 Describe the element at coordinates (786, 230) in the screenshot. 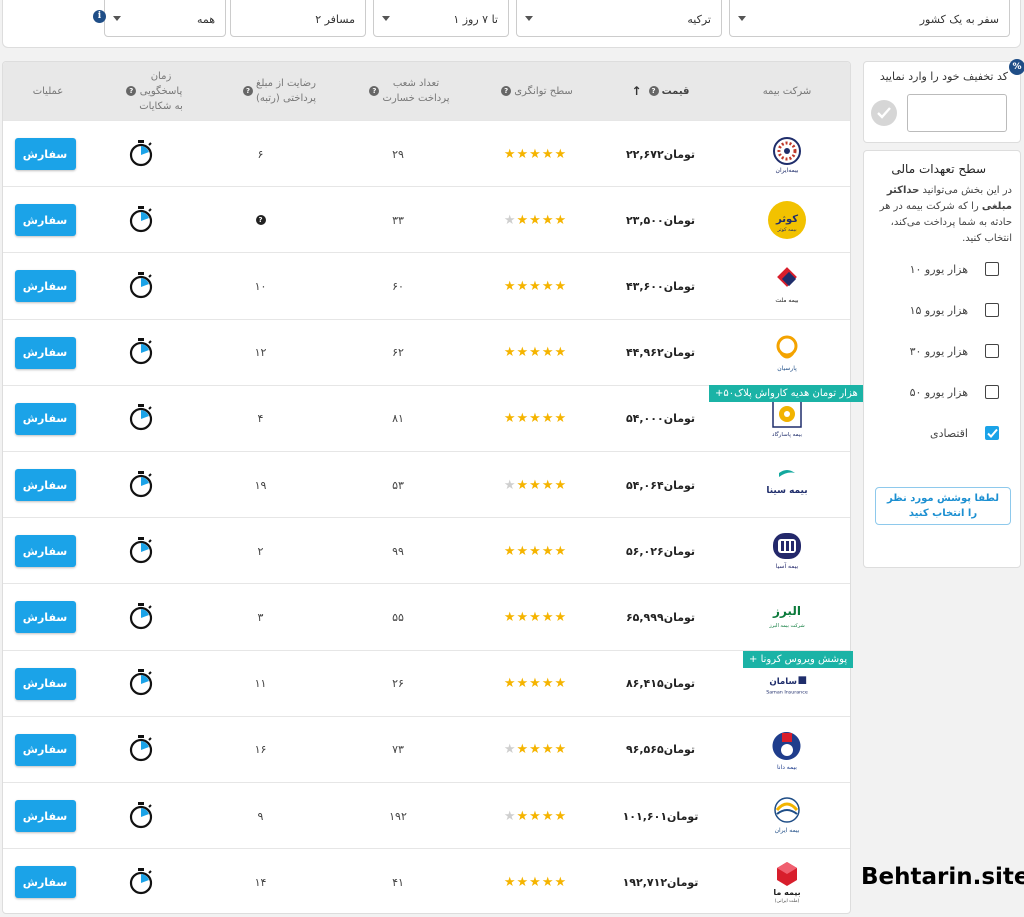

I see `svg-text: بیمه کوثر` at that location.